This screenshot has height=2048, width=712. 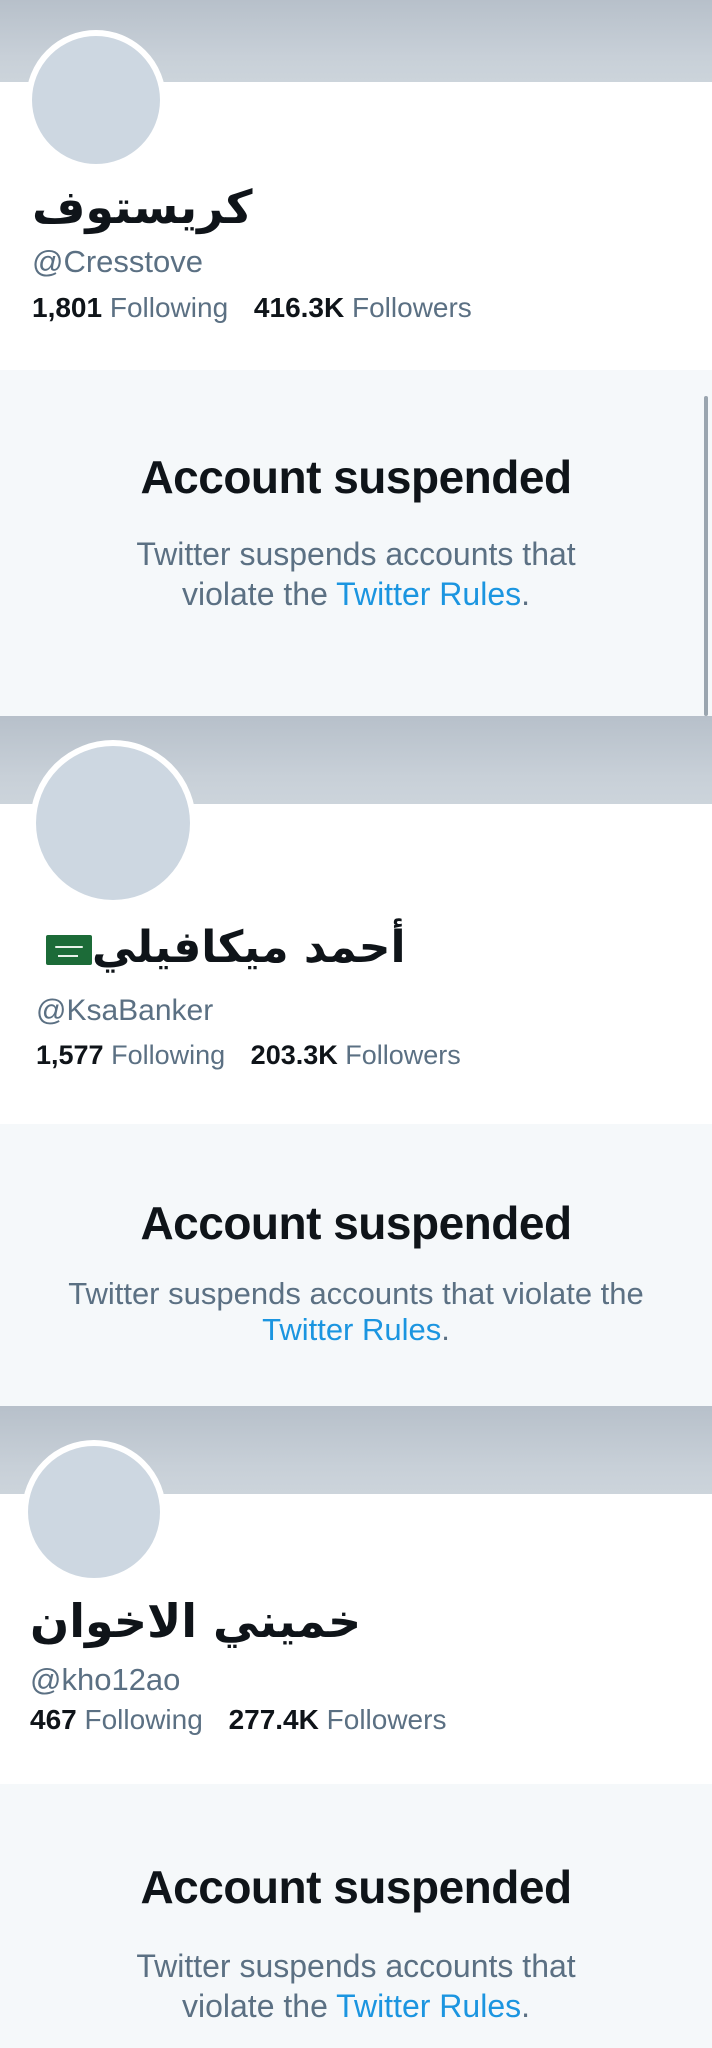 What do you see at coordinates (294, 1055) in the screenshot?
I see `followers-count: 203.3K` at bounding box center [294, 1055].